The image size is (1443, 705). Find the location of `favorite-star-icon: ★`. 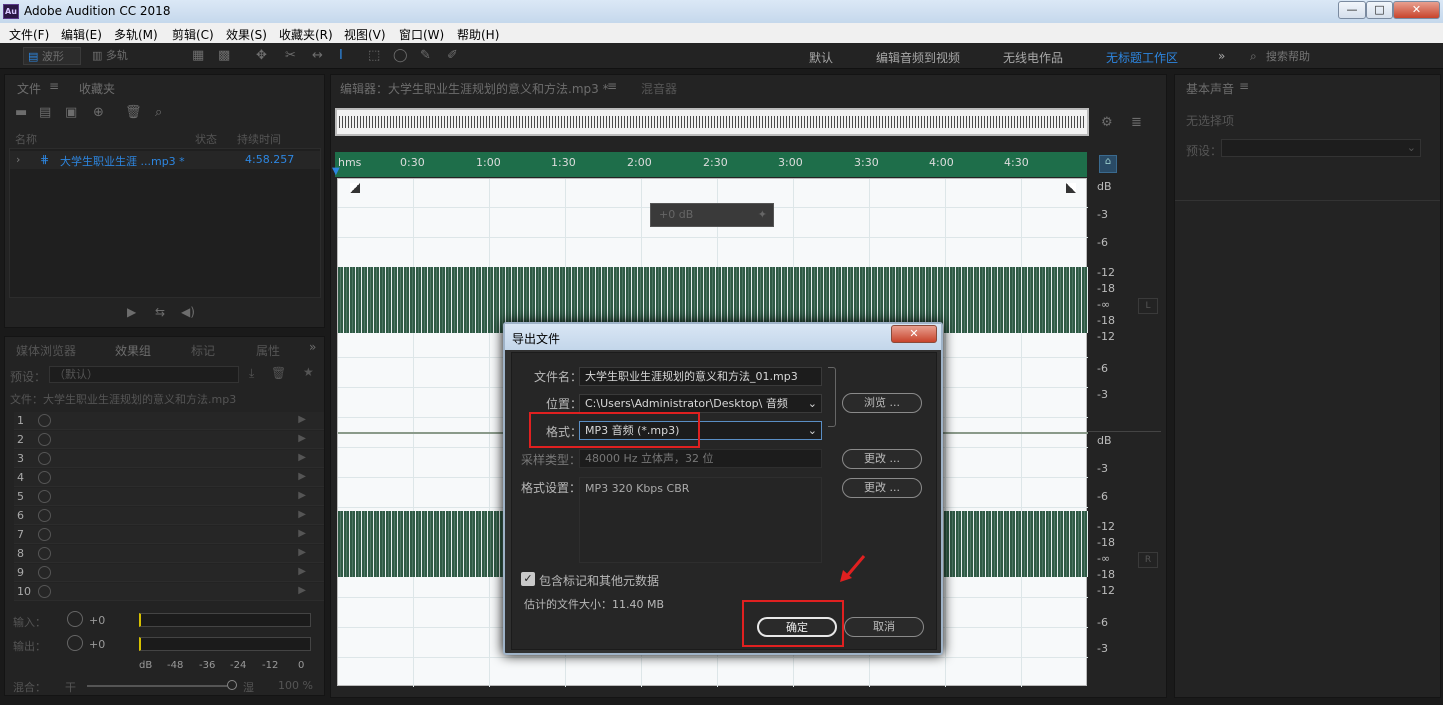

favorite-star-icon: ★ is located at coordinates (308, 372).